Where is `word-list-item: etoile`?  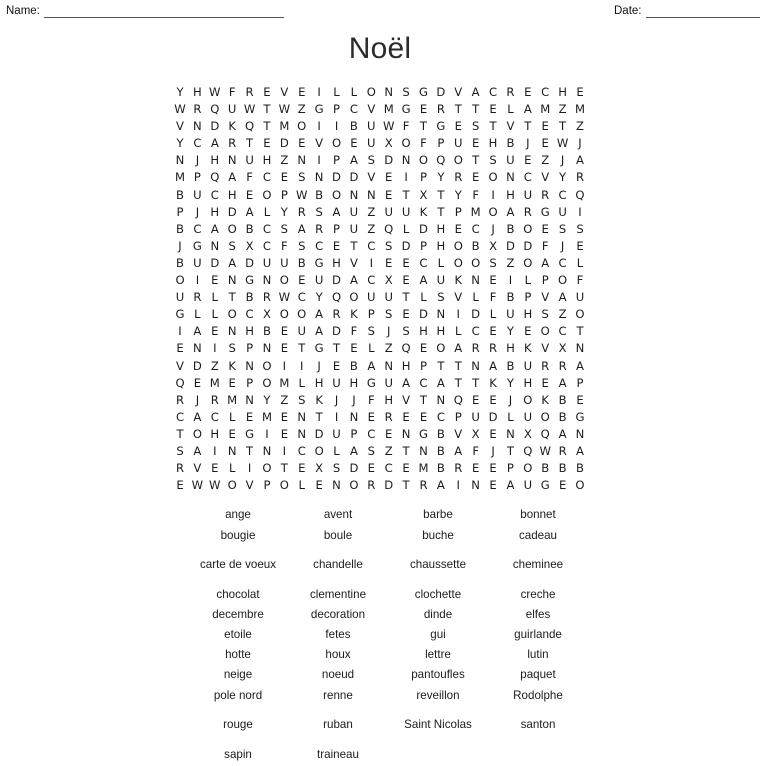
word-list-item: etoile is located at coordinates (238, 635).